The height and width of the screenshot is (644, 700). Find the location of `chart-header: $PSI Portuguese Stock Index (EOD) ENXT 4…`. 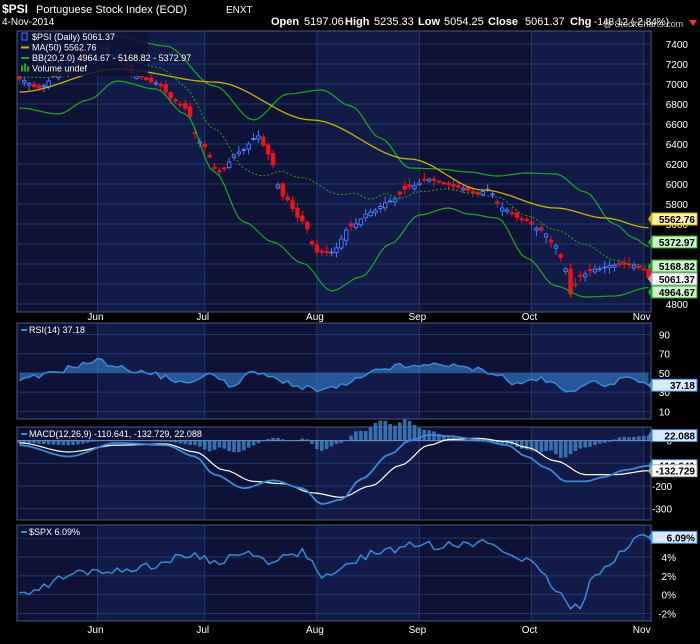

chart-header: $PSI Portuguese Stock Index (EOD) ENXT 4… is located at coordinates (349, 15).